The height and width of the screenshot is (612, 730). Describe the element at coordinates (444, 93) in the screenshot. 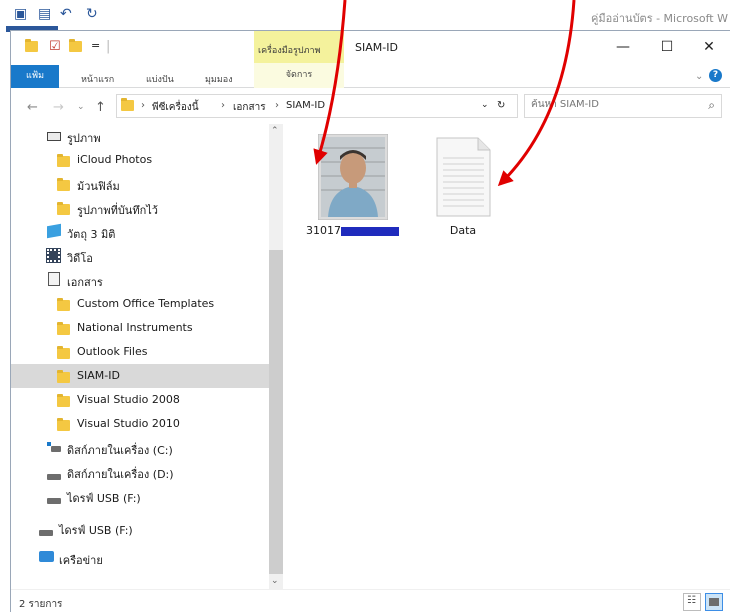

I see `annotation-arrows` at that location.